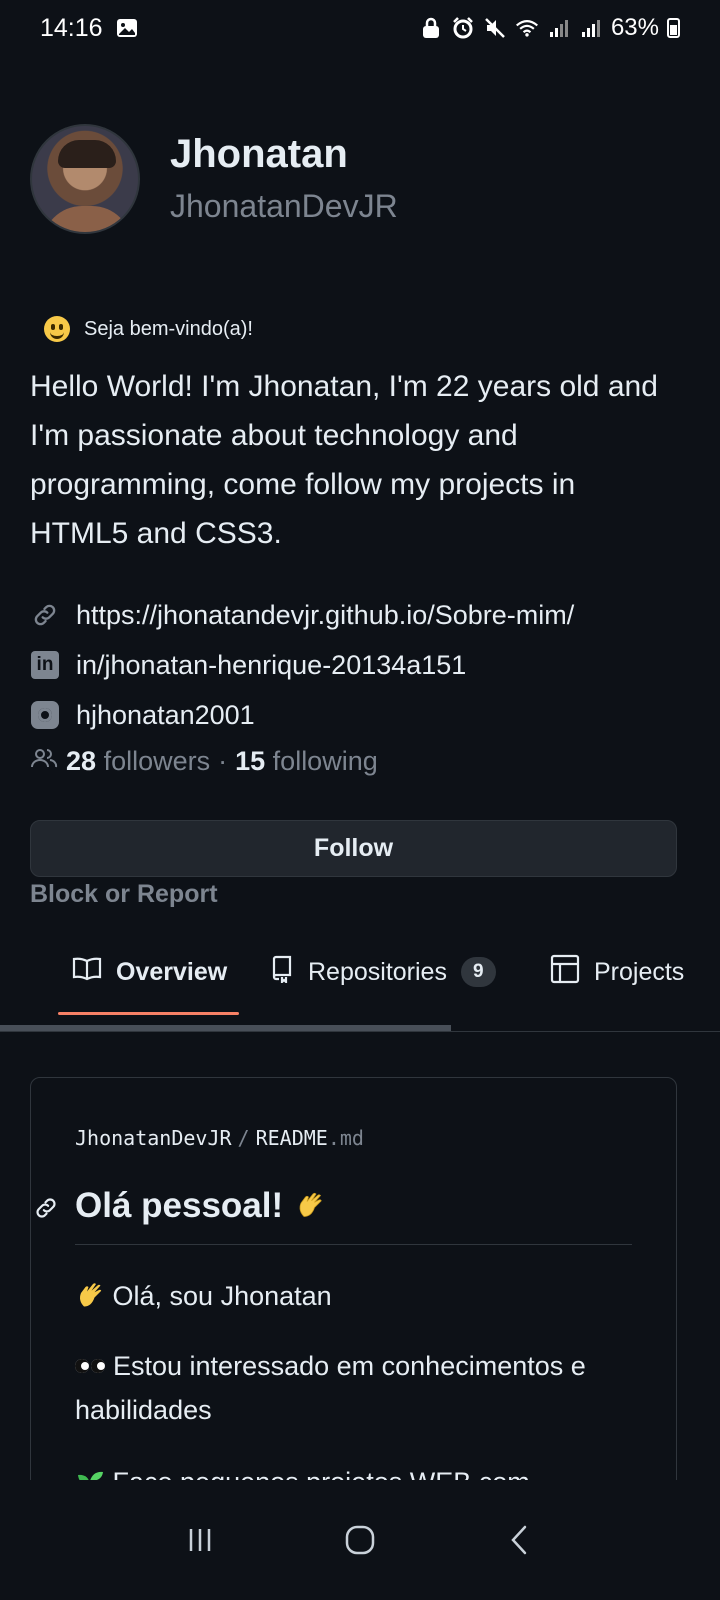 This screenshot has height=1600, width=720. I want to click on readme-owner: JhonatanDevJR, so click(153, 1138).